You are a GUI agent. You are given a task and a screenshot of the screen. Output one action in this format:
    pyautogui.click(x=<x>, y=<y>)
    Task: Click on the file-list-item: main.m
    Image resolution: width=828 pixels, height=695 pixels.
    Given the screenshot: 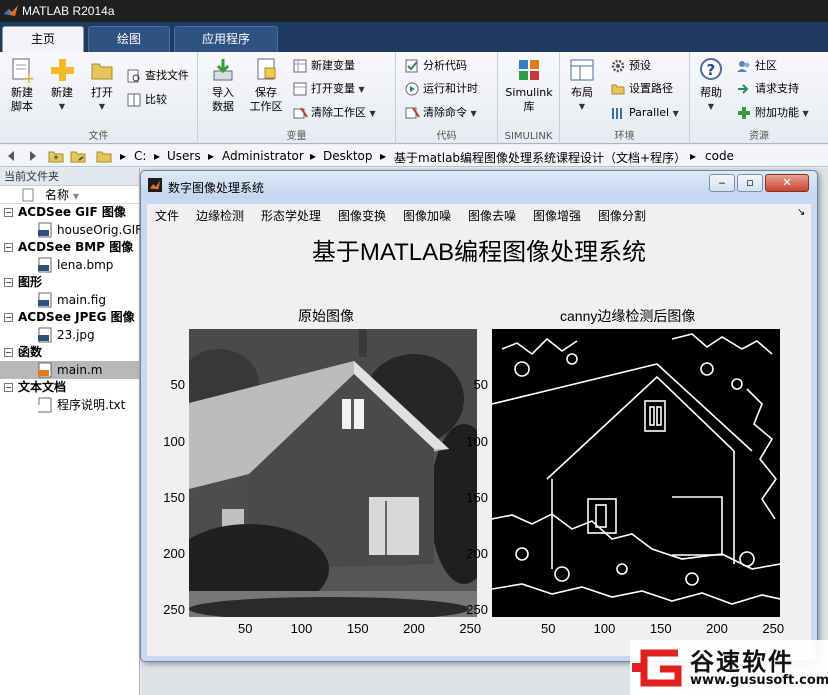 What is the action you would take?
    pyautogui.click(x=69, y=370)
    